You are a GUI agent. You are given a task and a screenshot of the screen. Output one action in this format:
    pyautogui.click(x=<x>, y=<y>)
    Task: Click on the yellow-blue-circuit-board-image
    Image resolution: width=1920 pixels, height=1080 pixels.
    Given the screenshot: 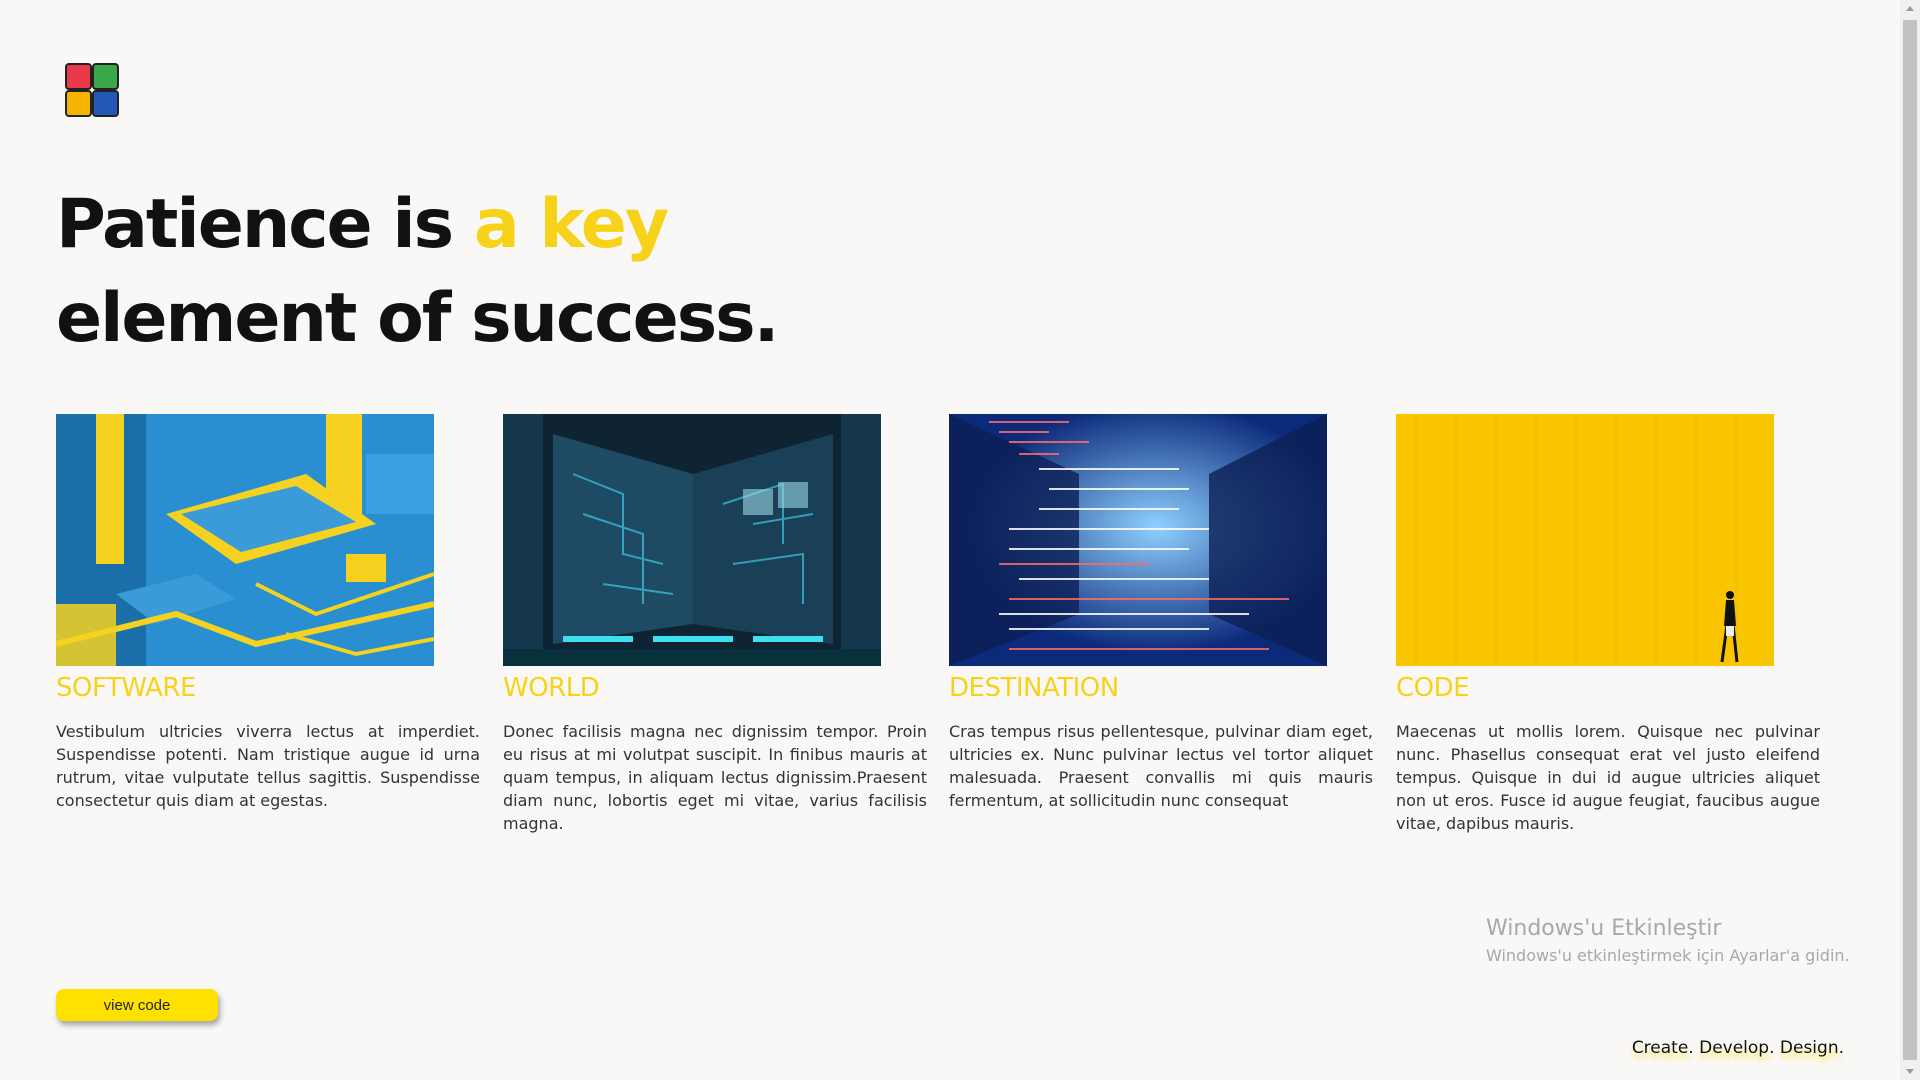 What is the action you would take?
    pyautogui.click(x=245, y=540)
    